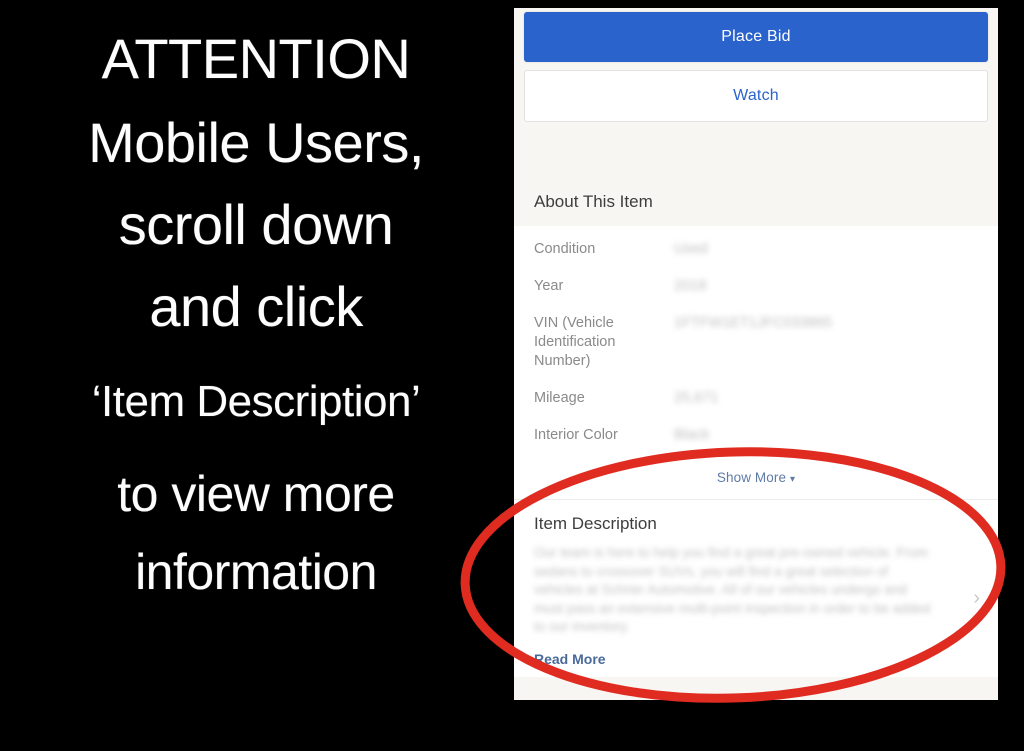  What do you see at coordinates (756, 435) in the screenshot?
I see `table-row: Interior Color Black` at bounding box center [756, 435].